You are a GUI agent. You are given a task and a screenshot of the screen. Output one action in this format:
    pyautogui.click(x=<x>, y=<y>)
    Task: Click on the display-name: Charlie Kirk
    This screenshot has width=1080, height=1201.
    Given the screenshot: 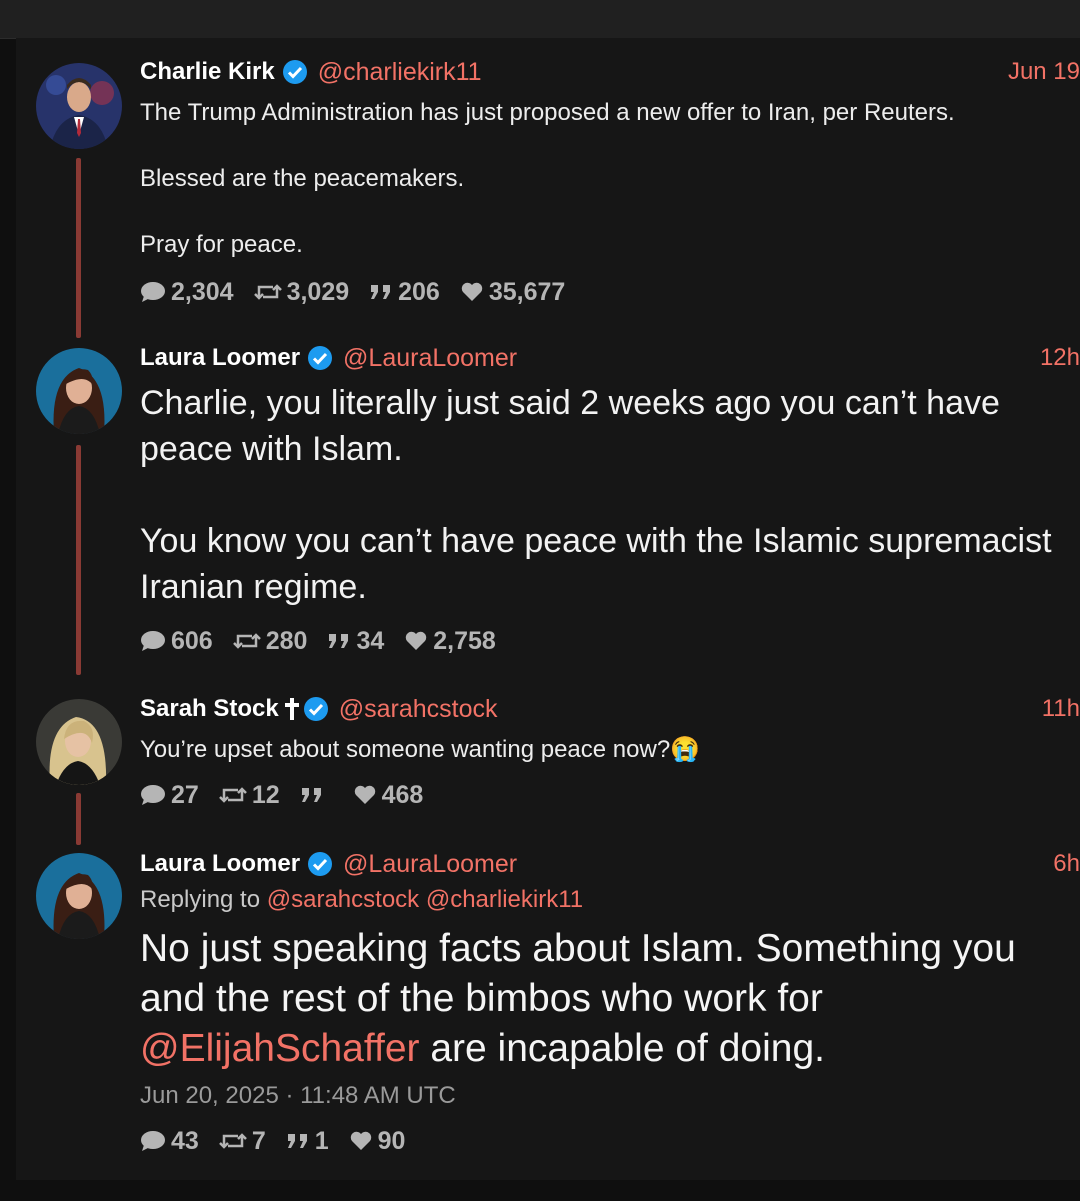 What is the action you would take?
    pyautogui.click(x=207, y=72)
    